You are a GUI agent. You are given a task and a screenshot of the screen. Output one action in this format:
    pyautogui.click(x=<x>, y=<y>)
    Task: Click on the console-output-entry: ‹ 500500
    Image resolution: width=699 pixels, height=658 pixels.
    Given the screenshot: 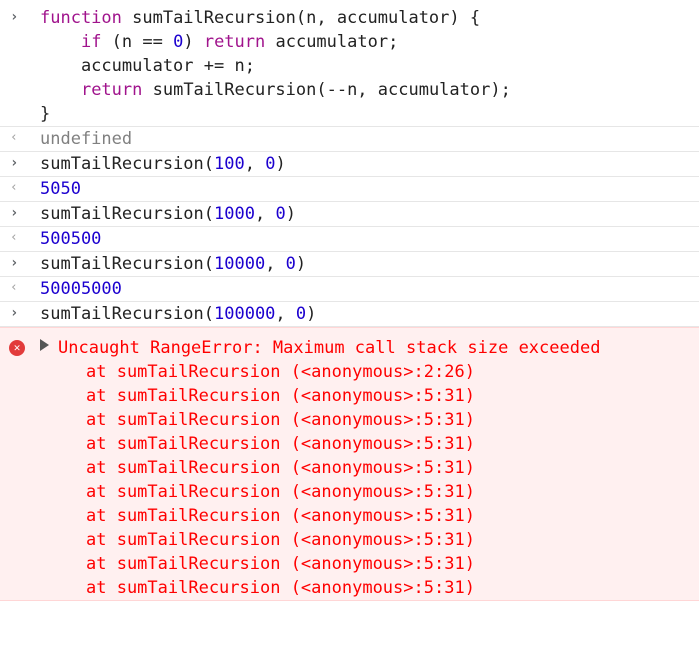 What is the action you would take?
    pyautogui.click(x=349, y=239)
    